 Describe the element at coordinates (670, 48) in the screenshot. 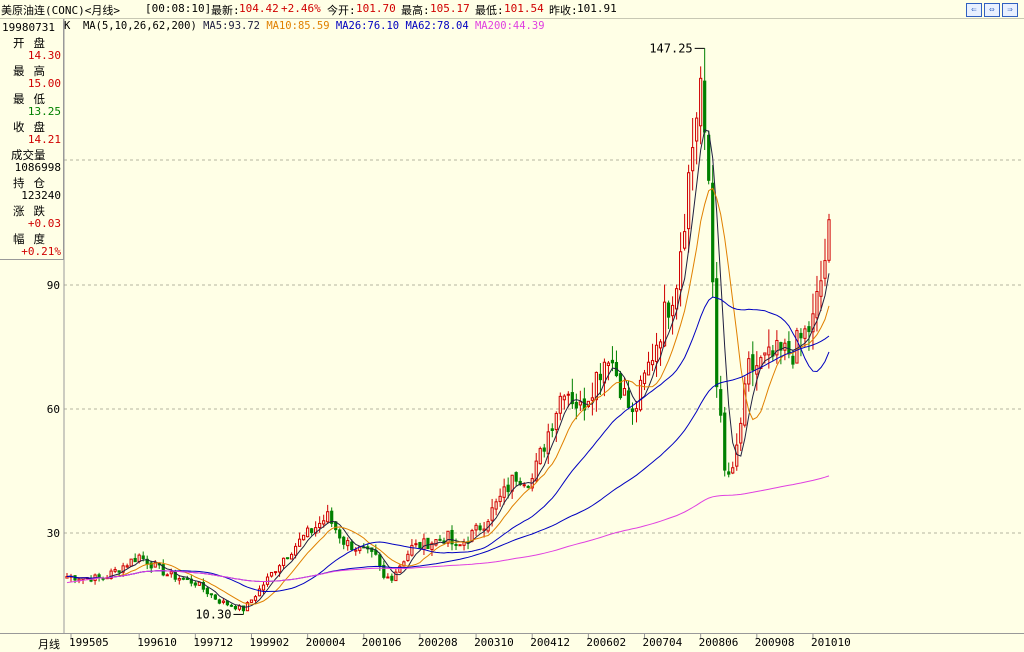

I see `high-annotation: 147.25` at that location.